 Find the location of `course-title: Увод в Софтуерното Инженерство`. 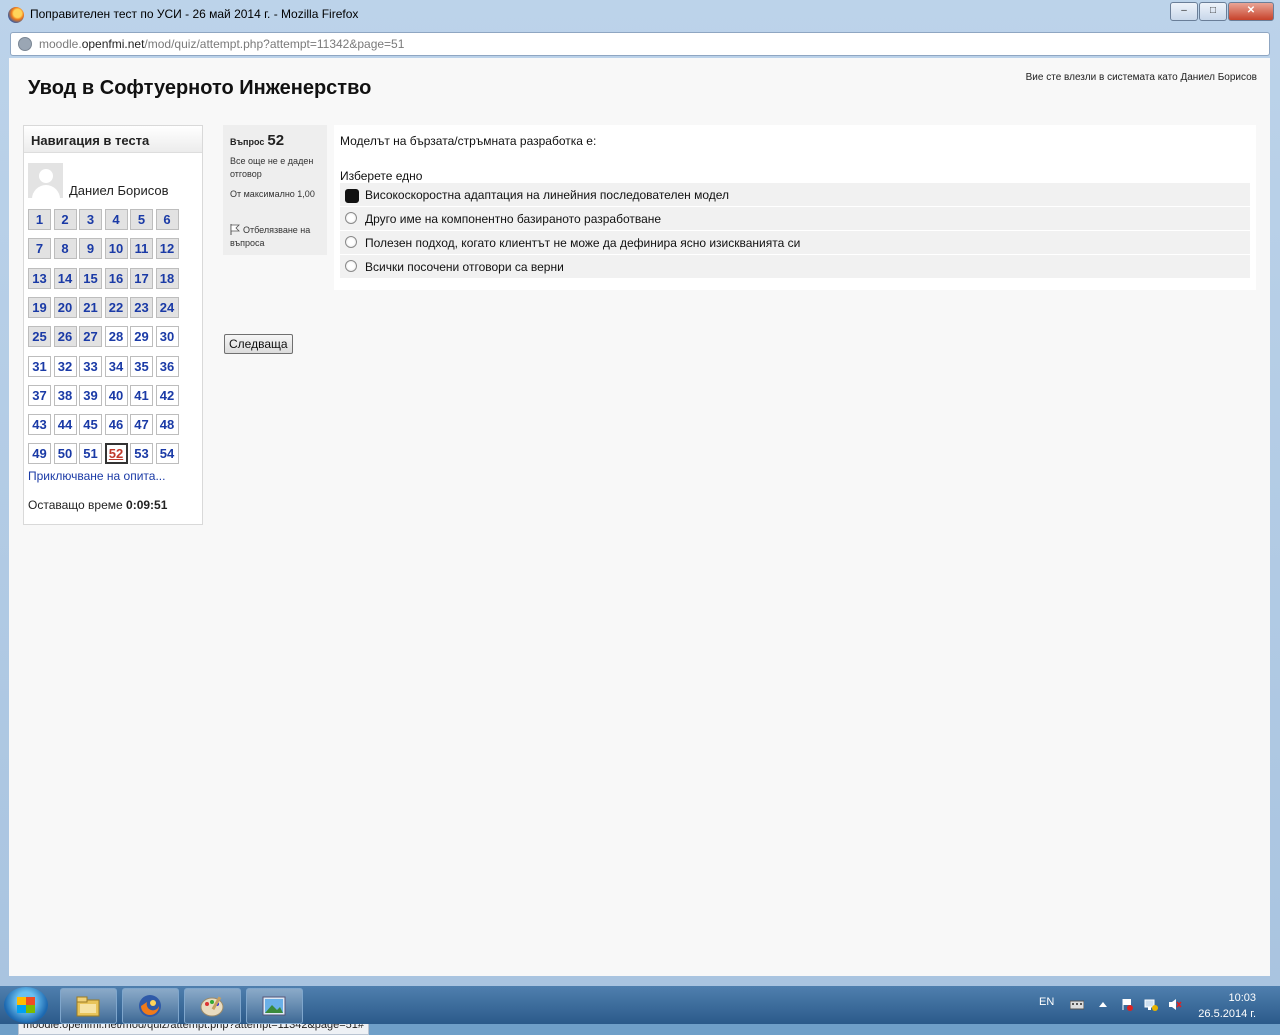

course-title: Увод в Софтуерното Инженерство is located at coordinates (200, 88).